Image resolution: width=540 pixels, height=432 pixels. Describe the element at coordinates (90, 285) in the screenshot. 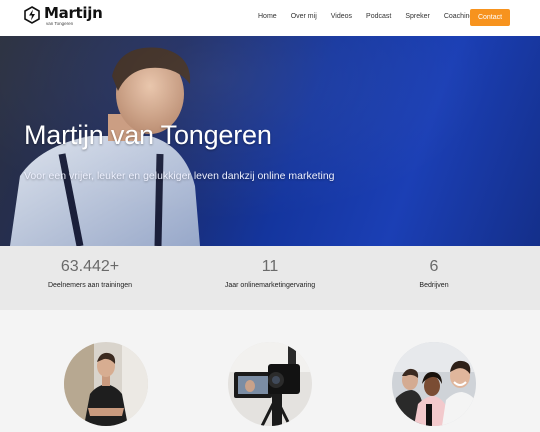

I see `stat-label: Deelnemers aan trainingen` at that location.